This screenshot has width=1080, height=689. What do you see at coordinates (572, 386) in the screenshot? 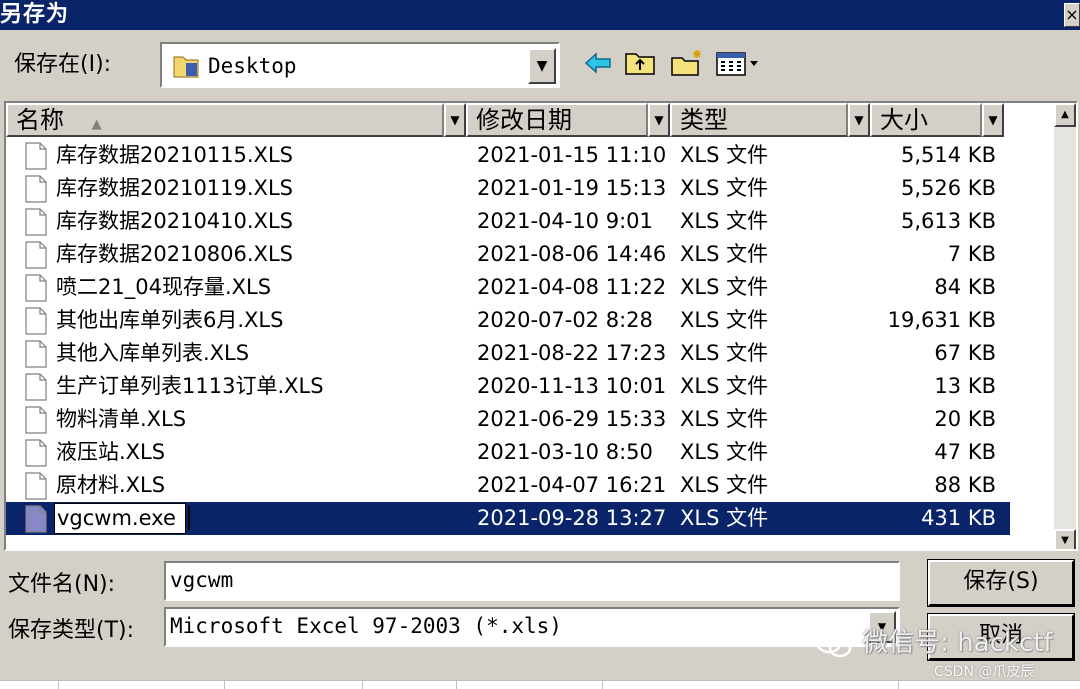
I see `file-modified: 2020-11-13 10:01` at bounding box center [572, 386].